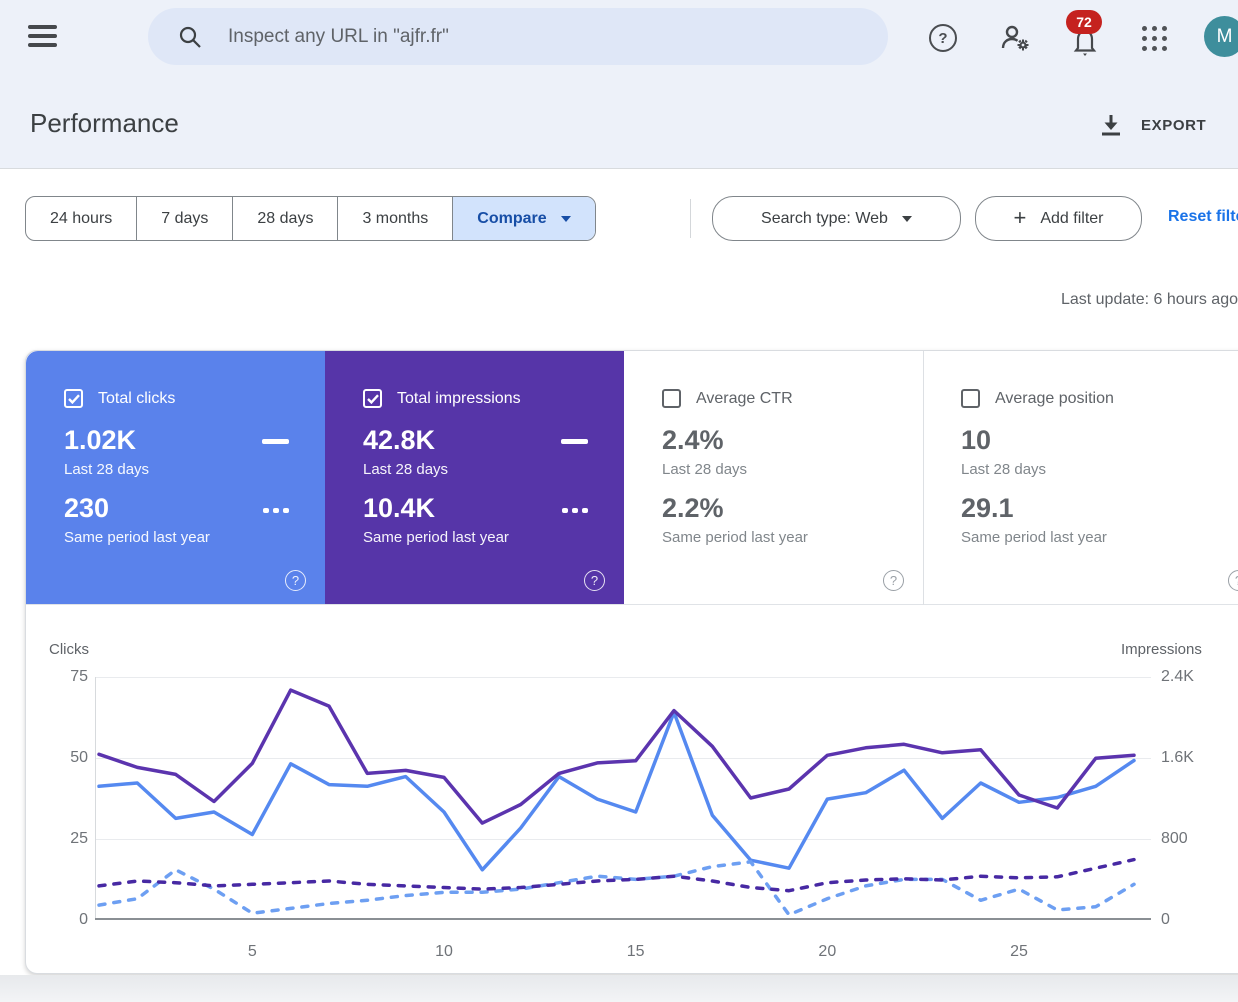 This screenshot has height=1002, width=1238. I want to click on last-update-text: Last update: 6 hours ago, so click(1149, 299).